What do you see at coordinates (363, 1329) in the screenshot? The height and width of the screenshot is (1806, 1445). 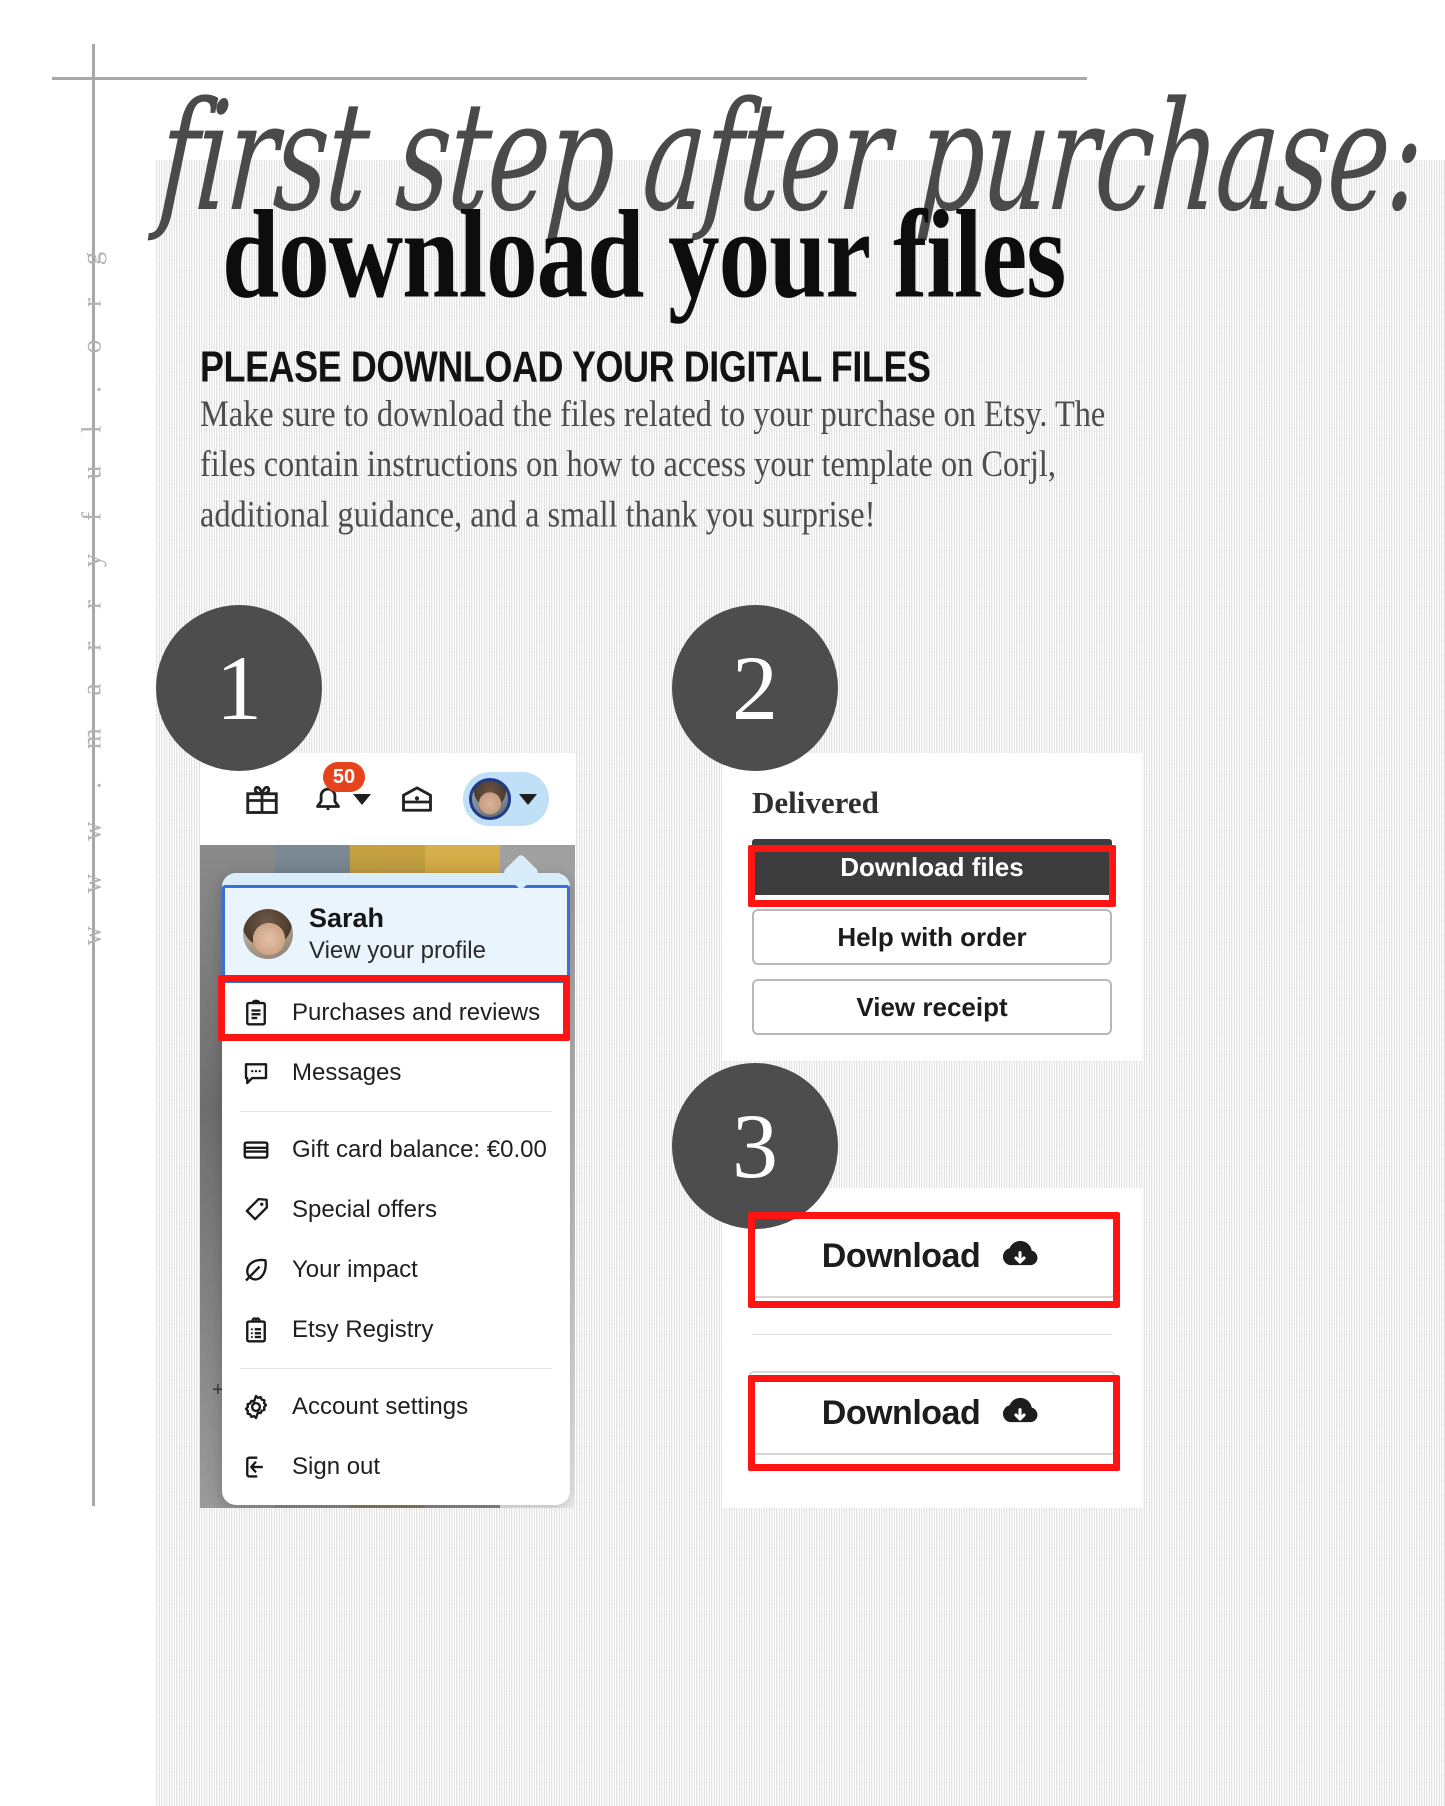 I see `menu-item-label: Etsy Registry` at bounding box center [363, 1329].